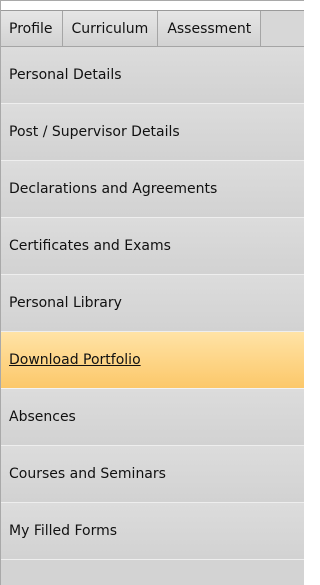 The height and width of the screenshot is (585, 320). What do you see at coordinates (32, 28) in the screenshot?
I see `tab-profile: Profile` at bounding box center [32, 28].